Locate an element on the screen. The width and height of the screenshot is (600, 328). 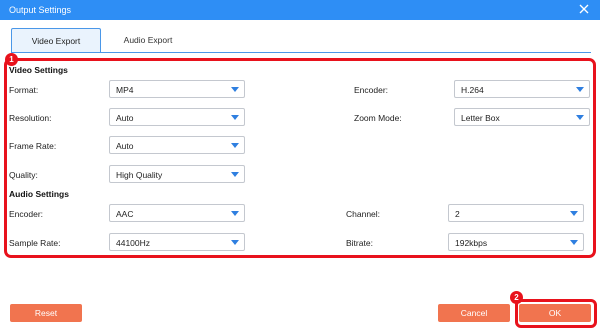
cancel-button: Cancel is located at coordinates (474, 313).